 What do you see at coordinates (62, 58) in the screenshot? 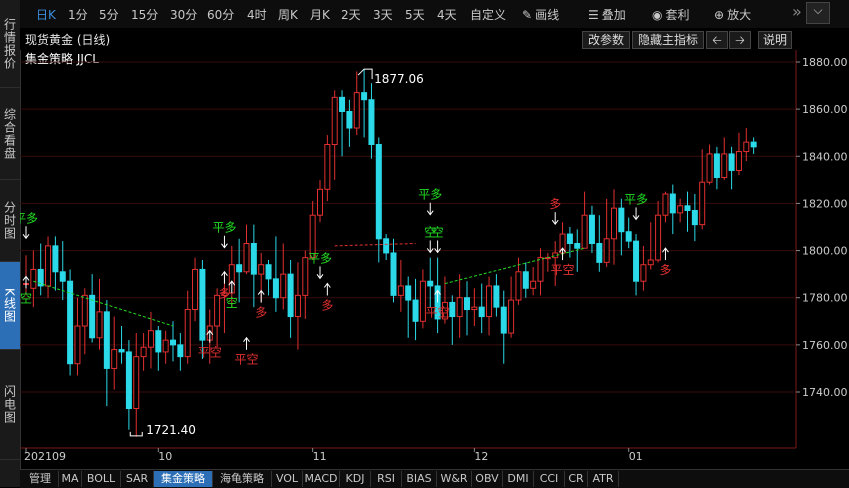
I see `indicator-title: 集金策略 JJCL` at bounding box center [62, 58].